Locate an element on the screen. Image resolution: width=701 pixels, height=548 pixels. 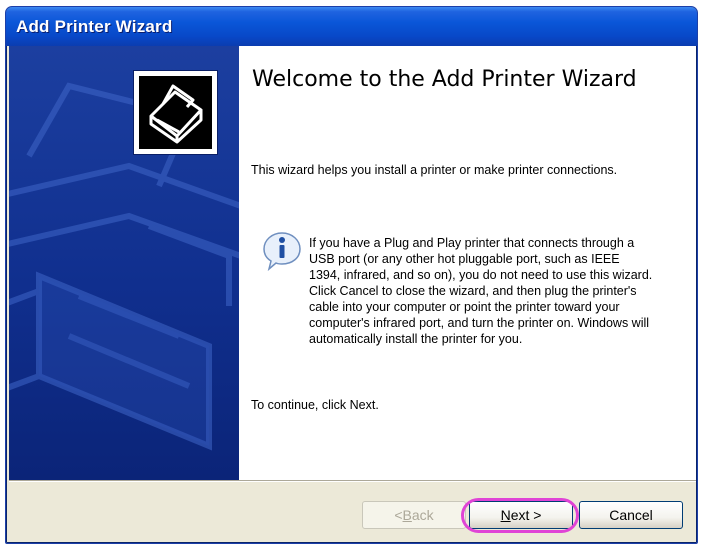
page-title: Welcome to the Add Printer Wizard is located at coordinates (444, 79).